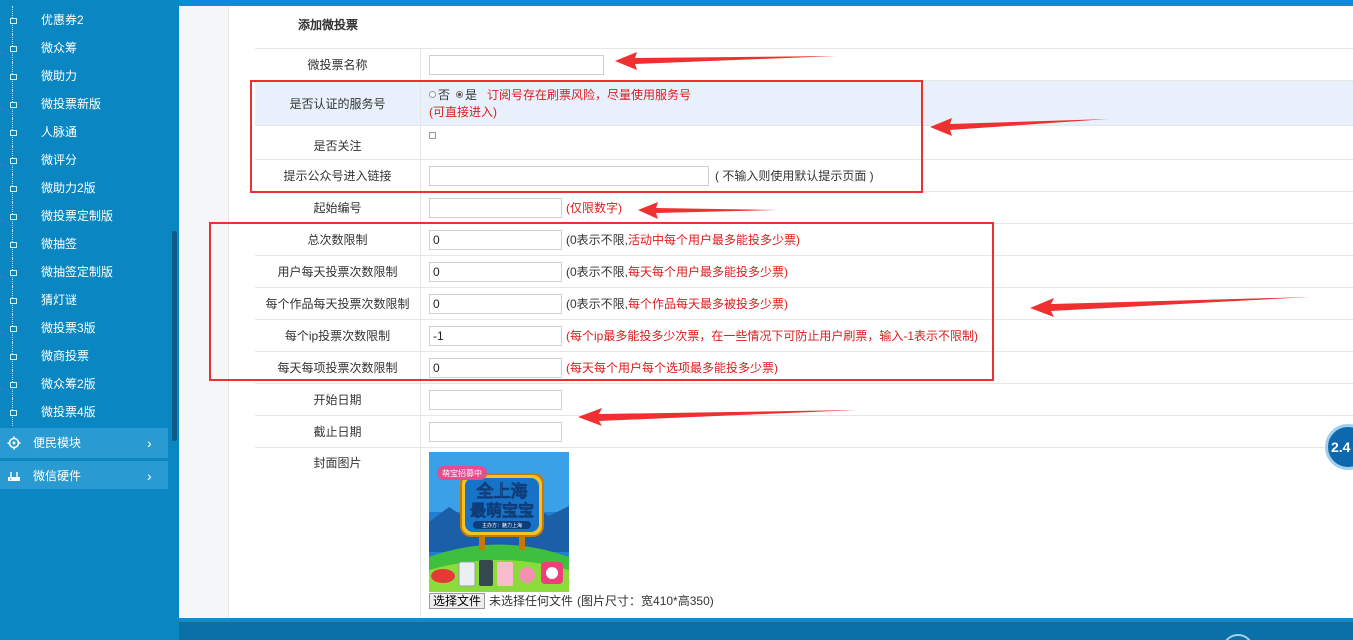 This screenshot has height=640, width=1353. I want to click on sidebar-module-bianmin: 便民模块 ›, so click(84, 443).